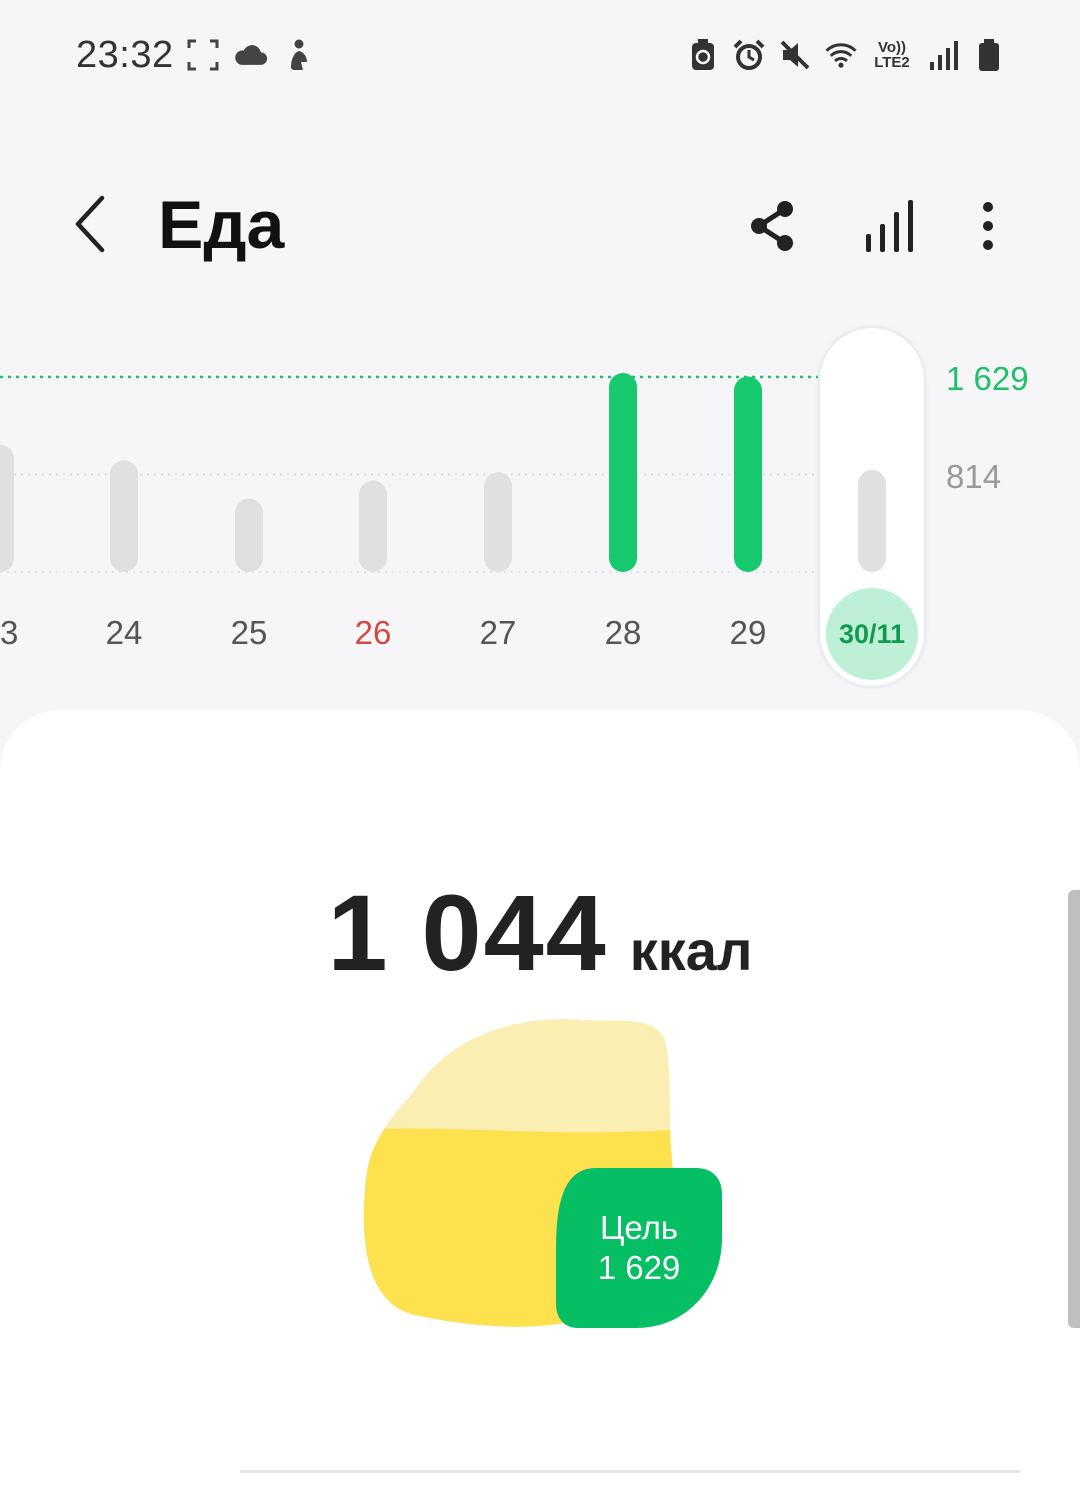 This screenshot has width=1080, height=1490. I want to click on mid-tick-label: 814, so click(974, 476).